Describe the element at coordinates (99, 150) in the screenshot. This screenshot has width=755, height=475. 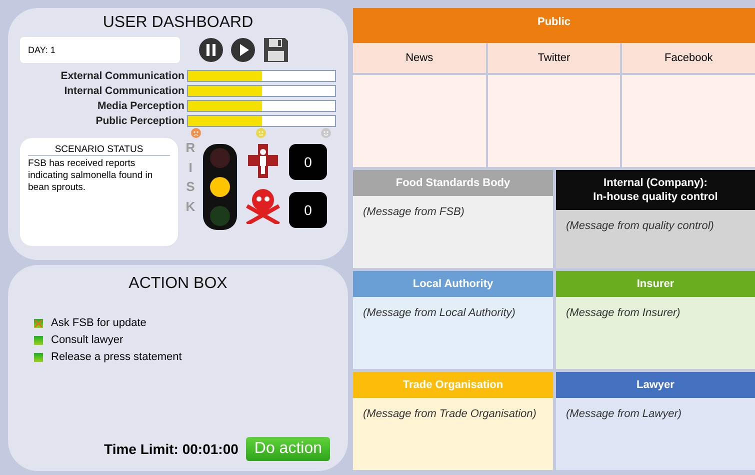
I see `scenario-title: SCENARIO STATUS` at that location.